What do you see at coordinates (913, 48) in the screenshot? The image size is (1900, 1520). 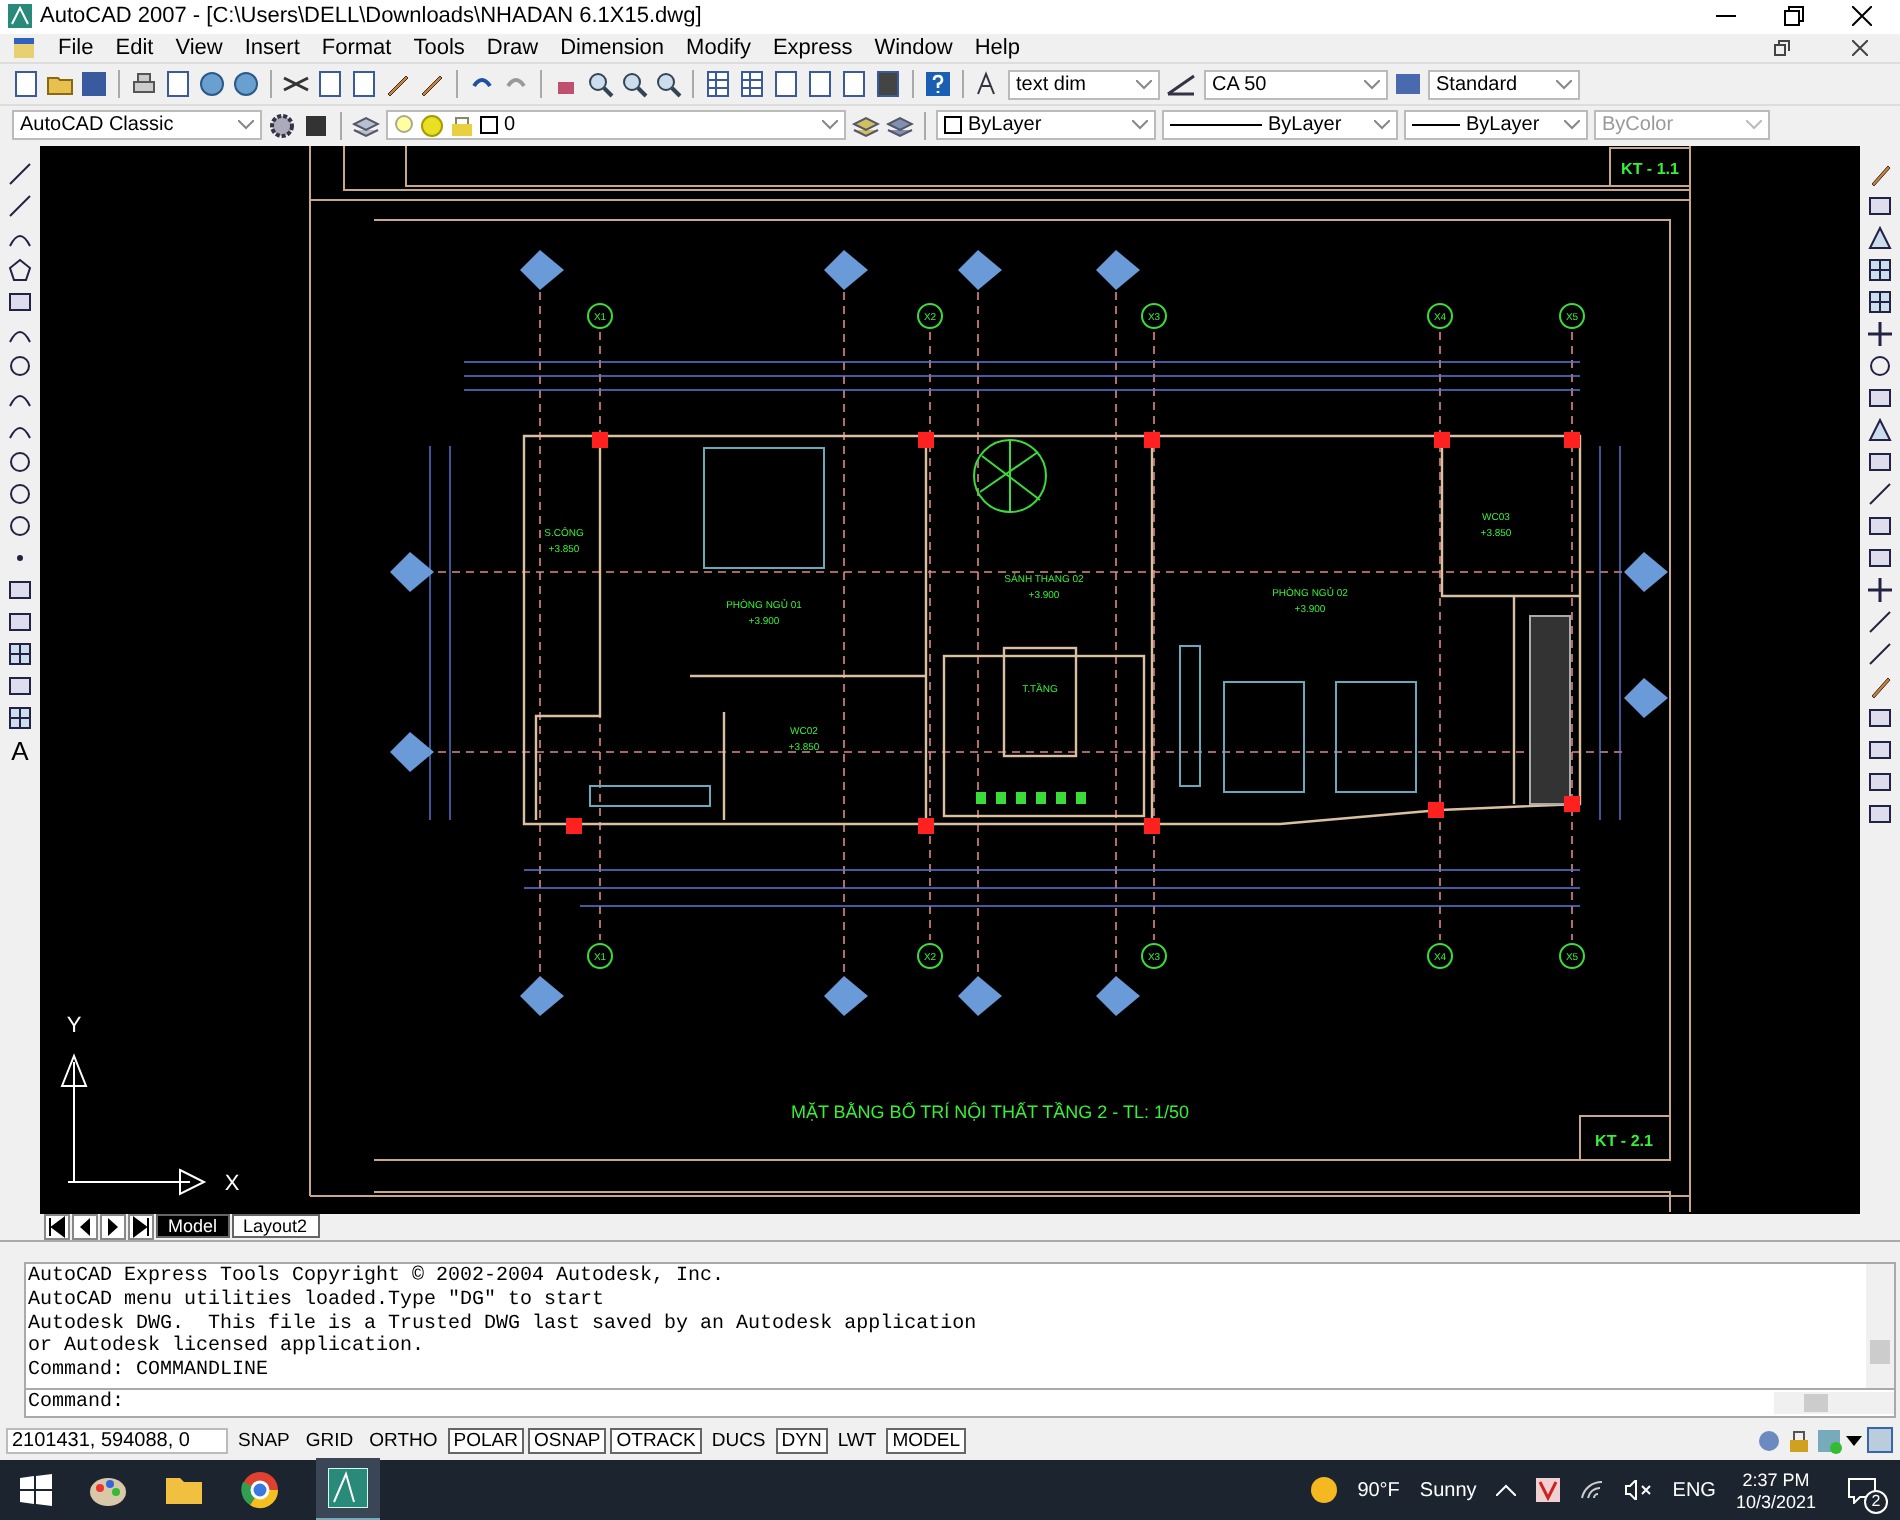 I see `menu-item: Window` at bounding box center [913, 48].